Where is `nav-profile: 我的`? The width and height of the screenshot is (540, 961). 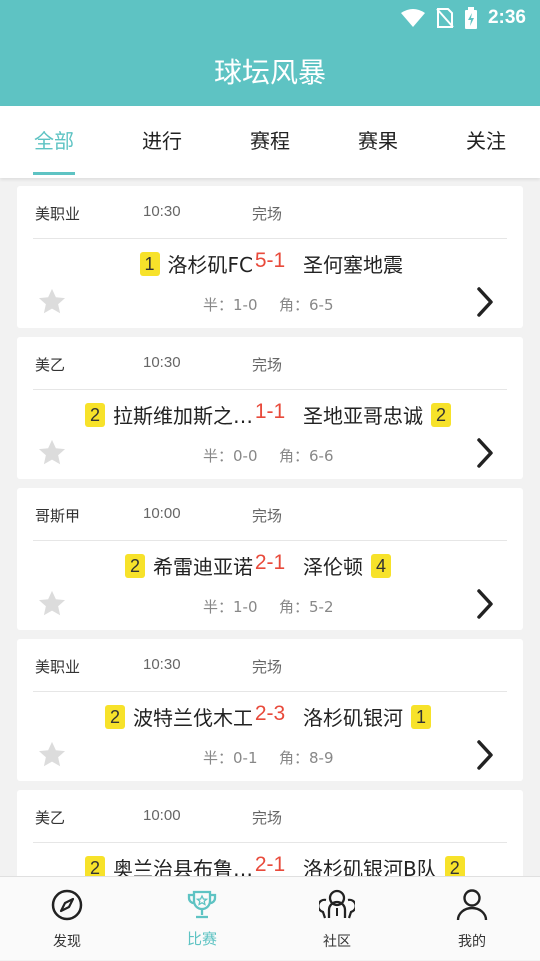 nav-profile: 我的 is located at coordinates (472, 919).